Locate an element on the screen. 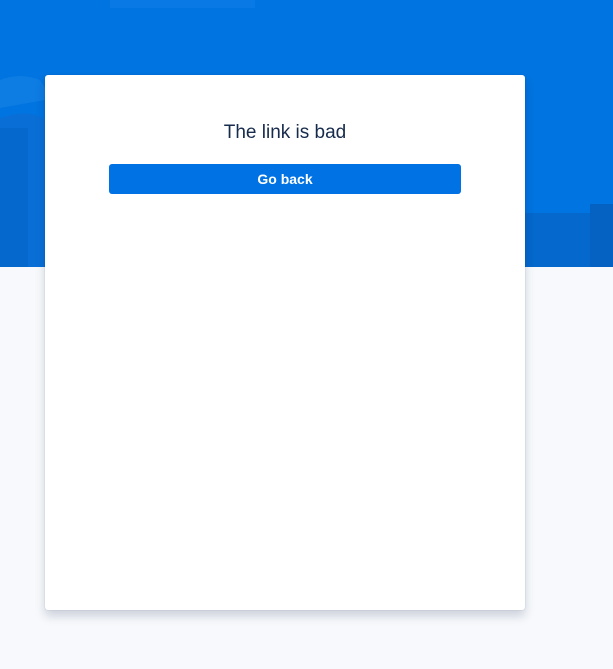 The height and width of the screenshot is (669, 613). page-title: The link is bad is located at coordinates (285, 132).